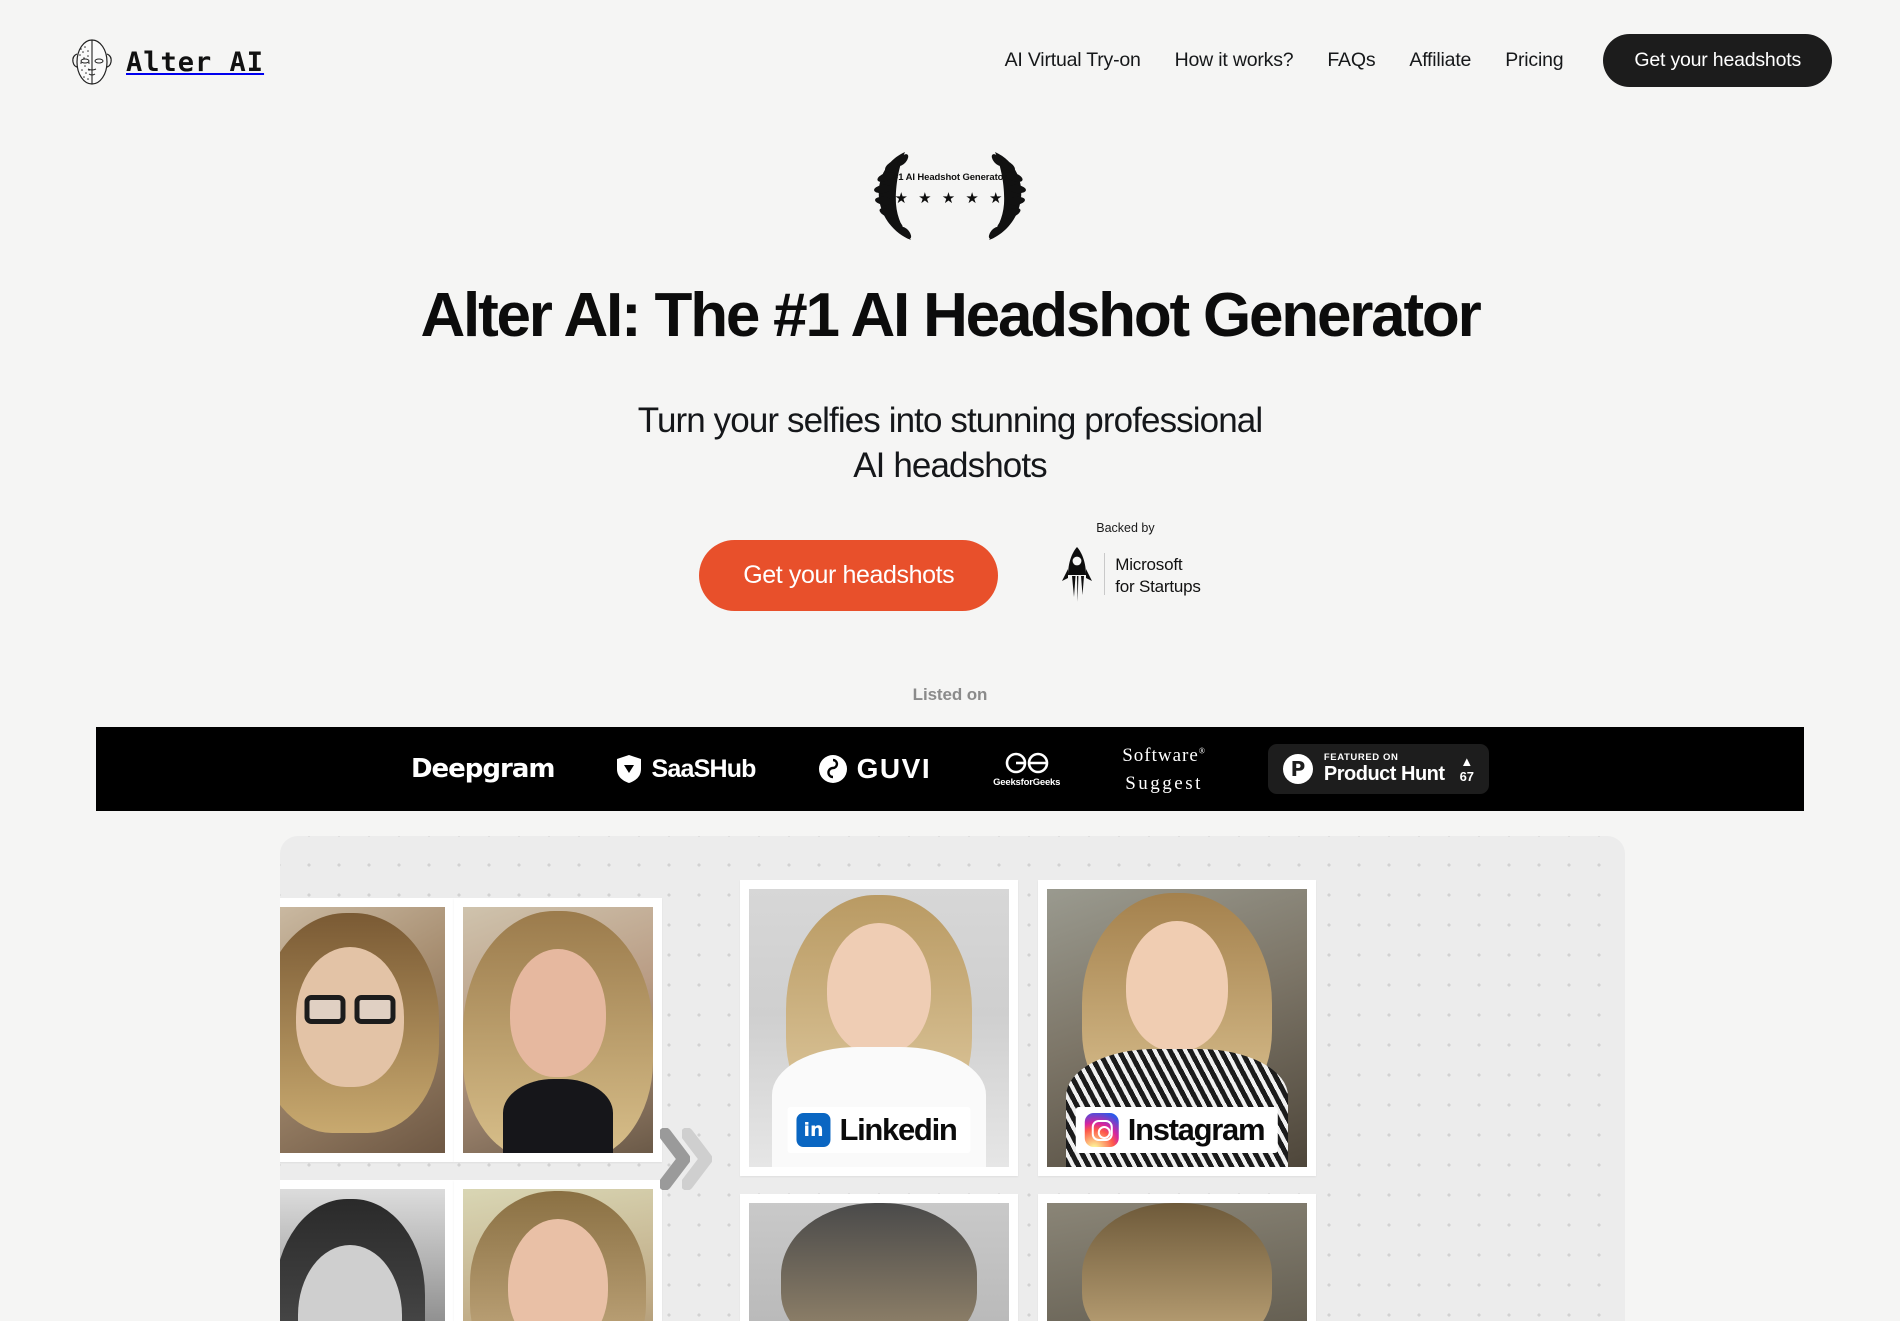  I want to click on social-tag-label: Instagram, so click(1196, 1129).